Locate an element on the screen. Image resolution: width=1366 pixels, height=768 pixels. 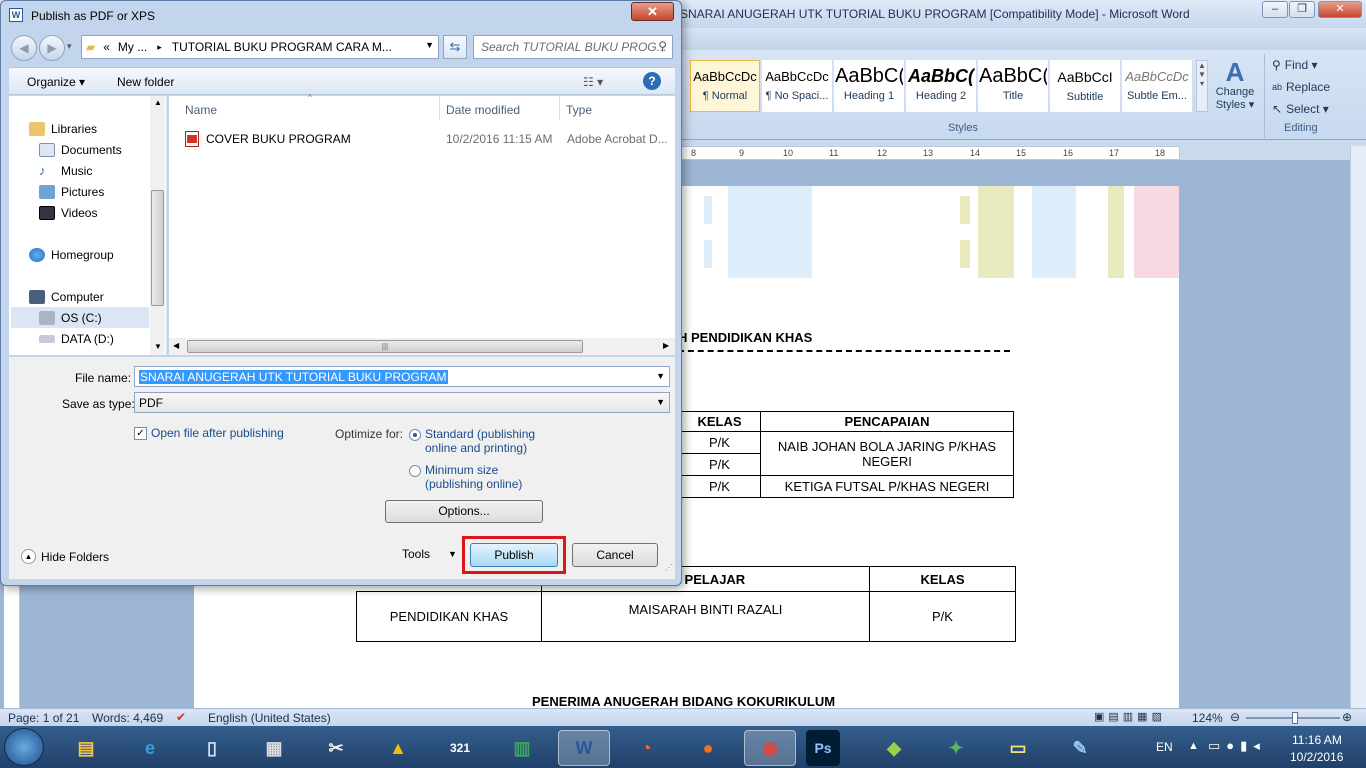
bluestacks-icon: ◆ is located at coordinates (894, 748).